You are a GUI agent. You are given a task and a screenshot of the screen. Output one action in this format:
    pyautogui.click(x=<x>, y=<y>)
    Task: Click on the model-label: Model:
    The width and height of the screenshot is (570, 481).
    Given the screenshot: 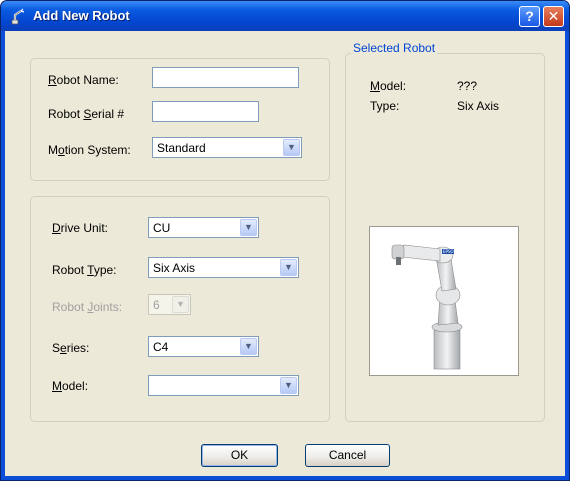 What is the action you would take?
    pyautogui.click(x=70, y=386)
    